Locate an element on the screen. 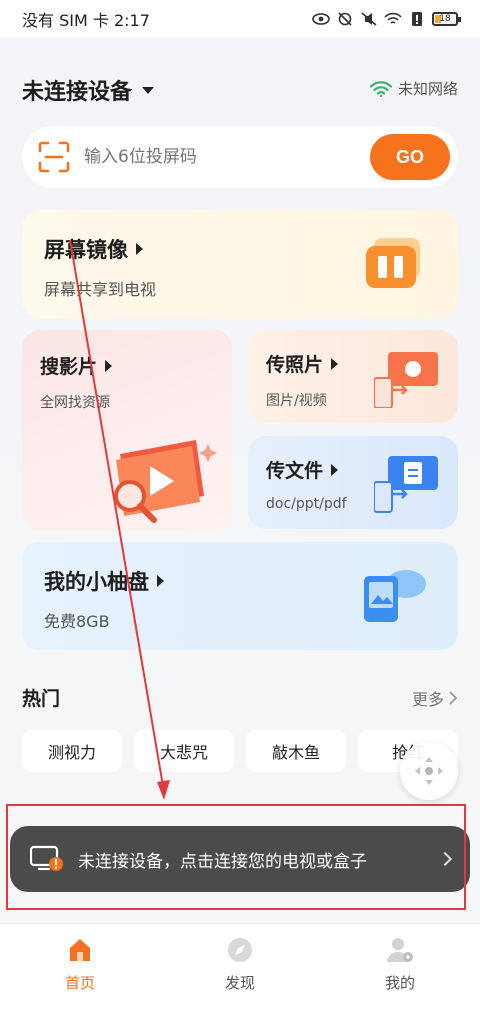 The height and width of the screenshot is (1027, 480). device-selector: 未连接设备 is located at coordinates (88, 90).